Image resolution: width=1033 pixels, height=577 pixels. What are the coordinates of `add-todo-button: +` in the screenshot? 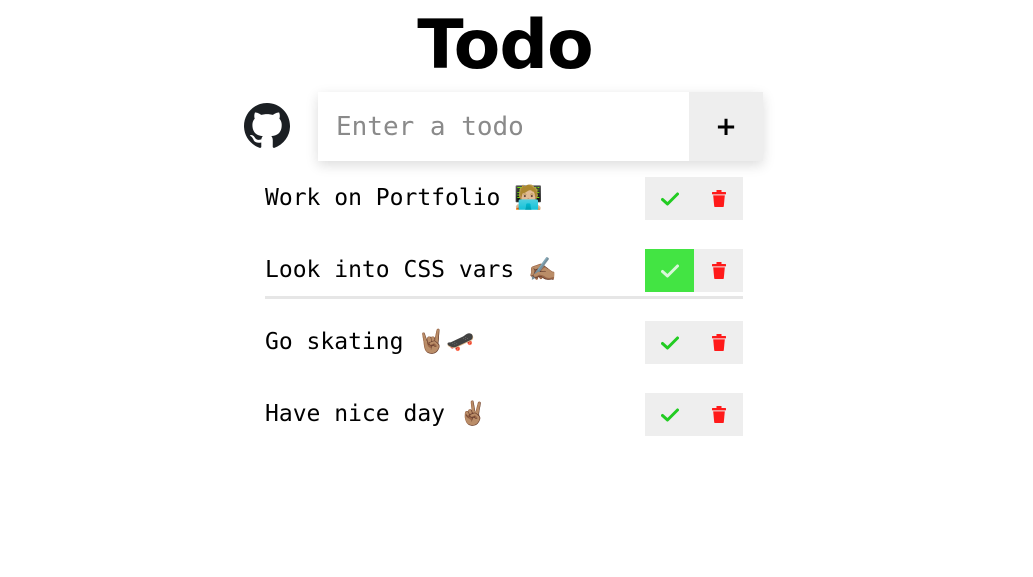 It's located at (726, 126).